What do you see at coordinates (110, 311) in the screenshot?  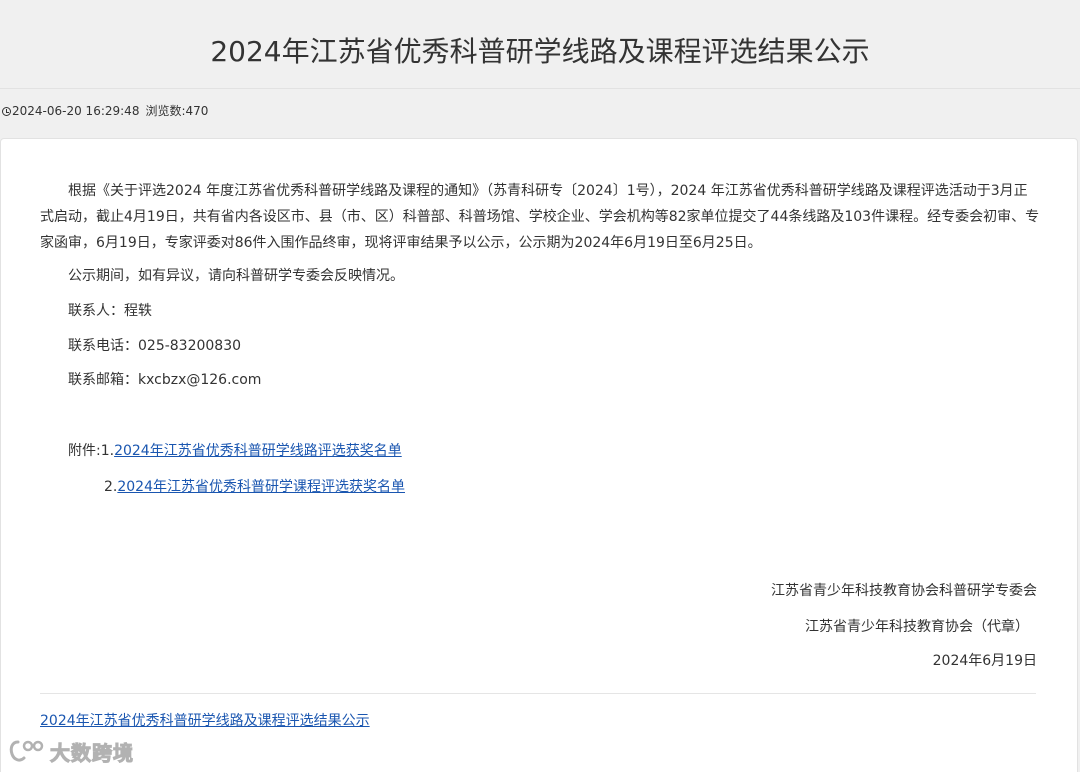 I see `contact-person: 联系人：程轶` at bounding box center [110, 311].